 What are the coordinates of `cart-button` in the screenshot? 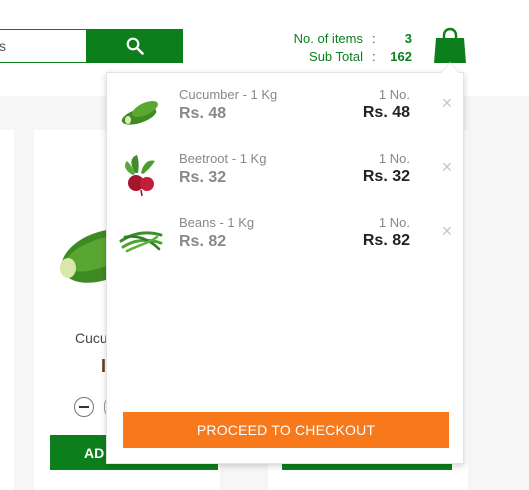 It's located at (450, 46).